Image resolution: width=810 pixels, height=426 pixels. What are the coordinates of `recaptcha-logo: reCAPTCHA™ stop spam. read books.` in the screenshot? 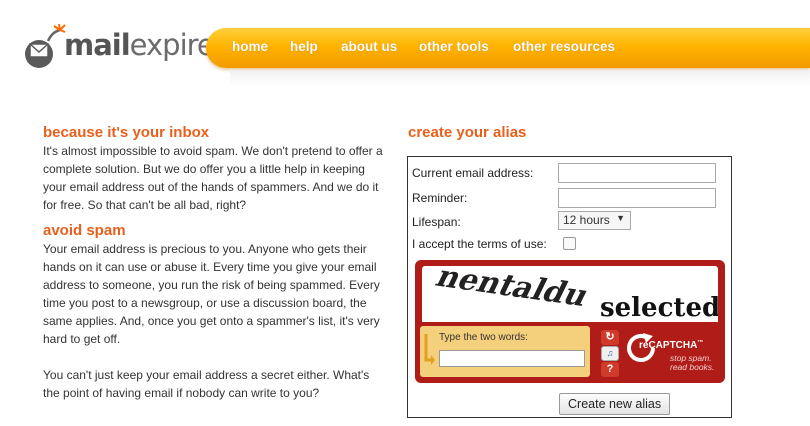 It's located at (671, 353).